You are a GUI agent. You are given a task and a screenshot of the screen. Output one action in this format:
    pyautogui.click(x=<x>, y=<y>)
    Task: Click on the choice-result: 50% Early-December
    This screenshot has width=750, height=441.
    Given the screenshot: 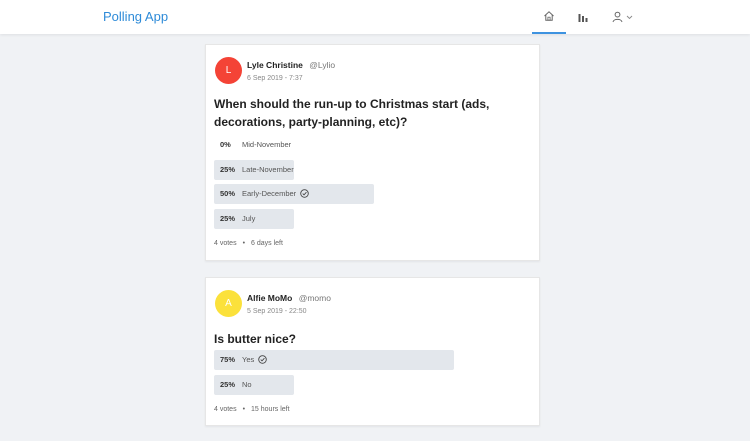 What is the action you would take?
    pyautogui.click(x=364, y=194)
    